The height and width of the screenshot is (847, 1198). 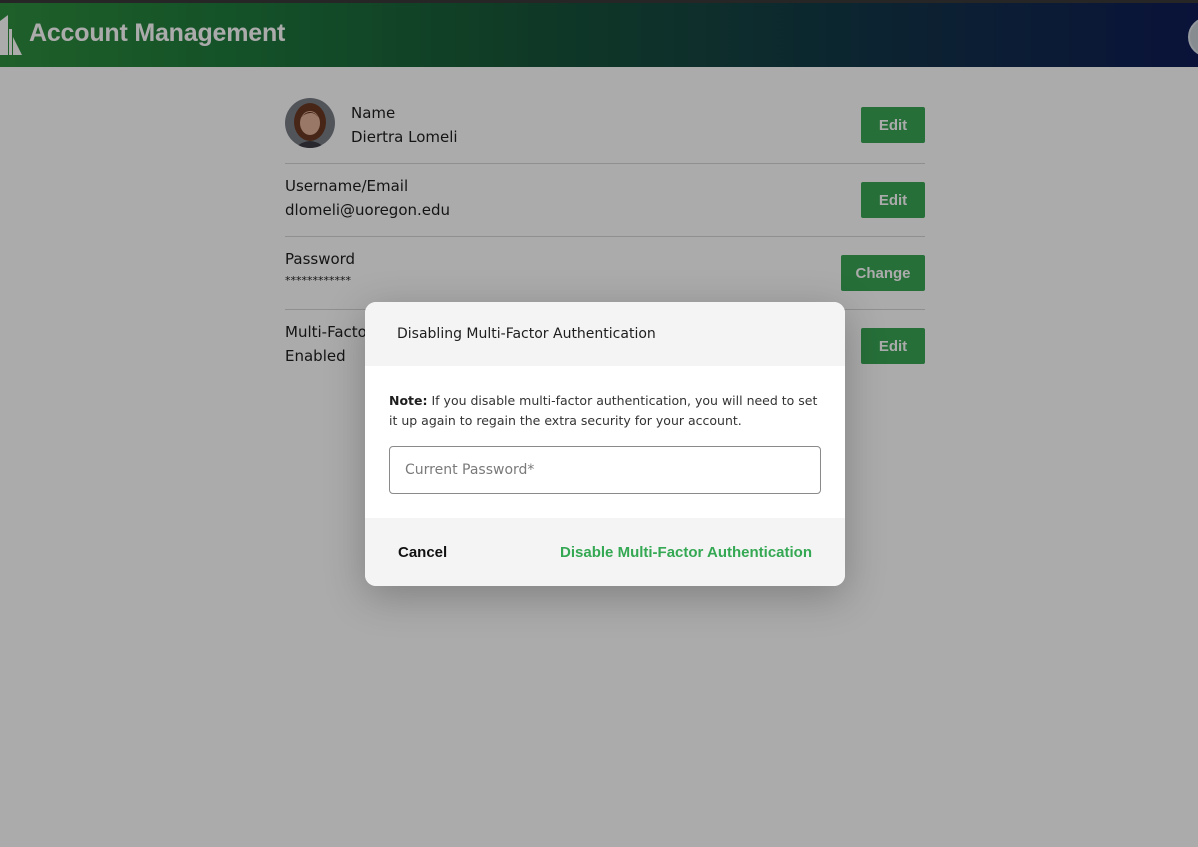 I want to click on cancel-button: Cancel, so click(x=422, y=552).